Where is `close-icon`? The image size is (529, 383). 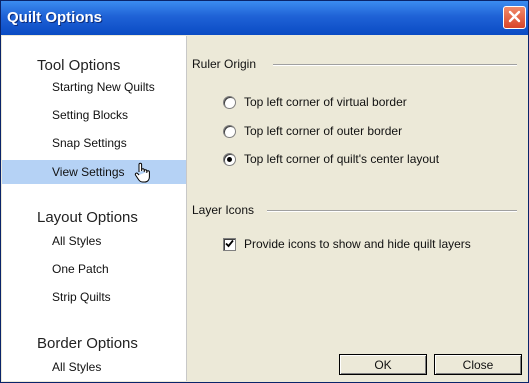
close-icon is located at coordinates (514, 17).